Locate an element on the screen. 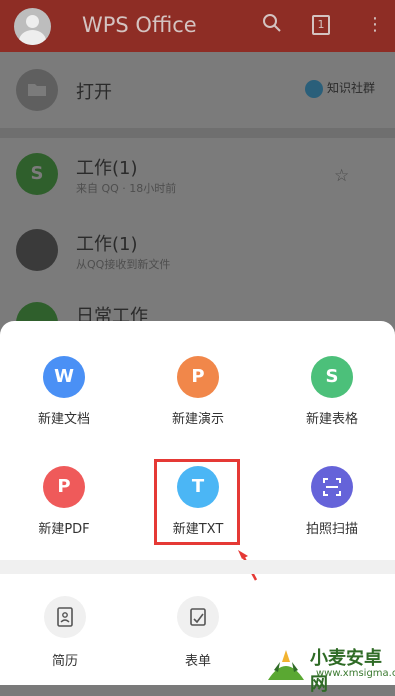 This screenshot has height=696, width=395. folder-icon is located at coordinates (37, 90).